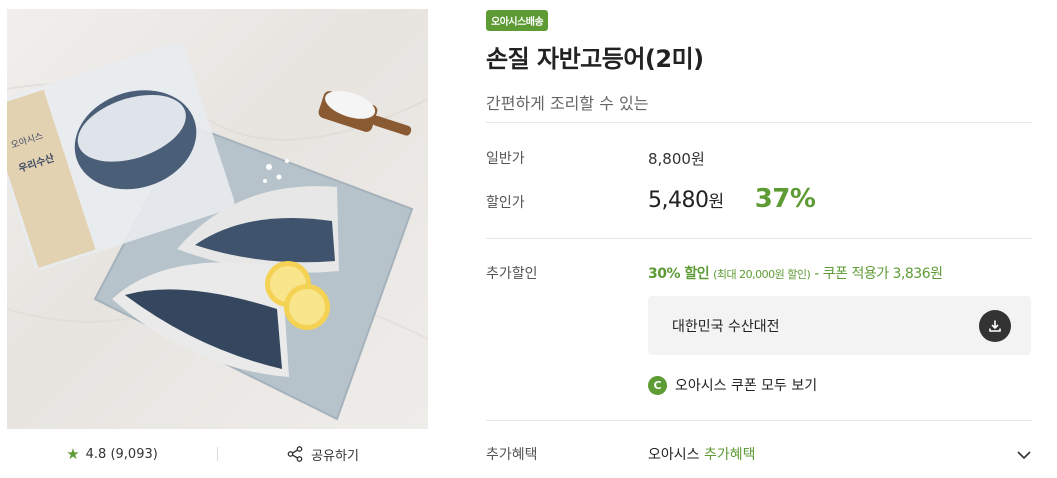  I want to click on image-footer: ★ 4.8 (9,093) 공유하기, so click(217, 454).